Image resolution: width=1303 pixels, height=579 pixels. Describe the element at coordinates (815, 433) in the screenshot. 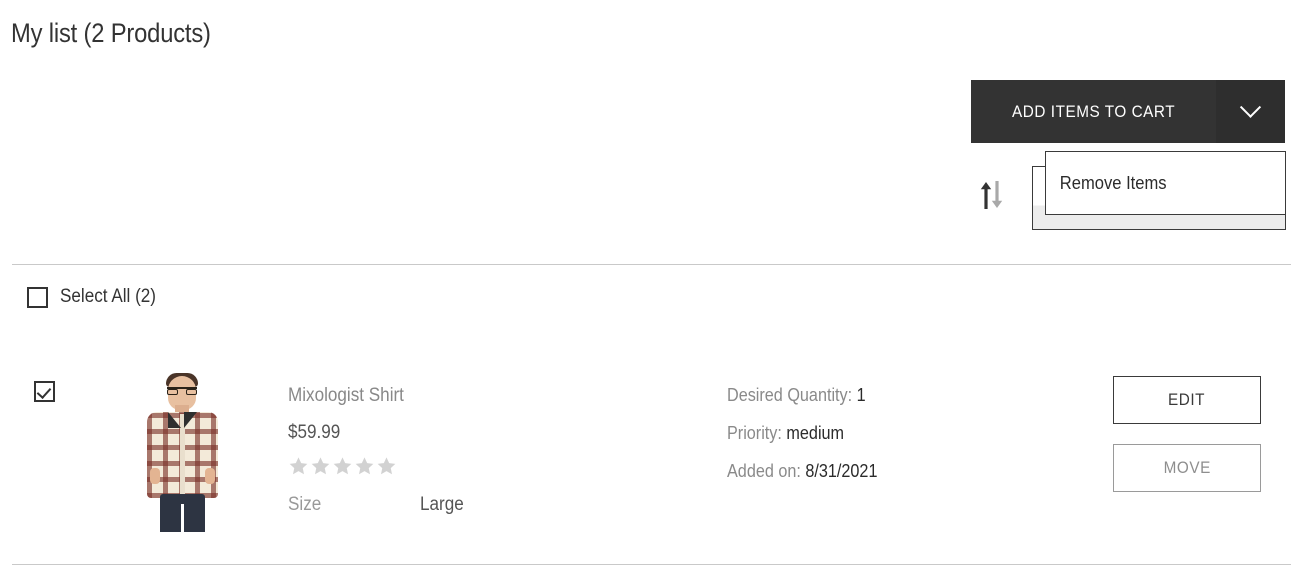

I see `priority-value: medium` at that location.